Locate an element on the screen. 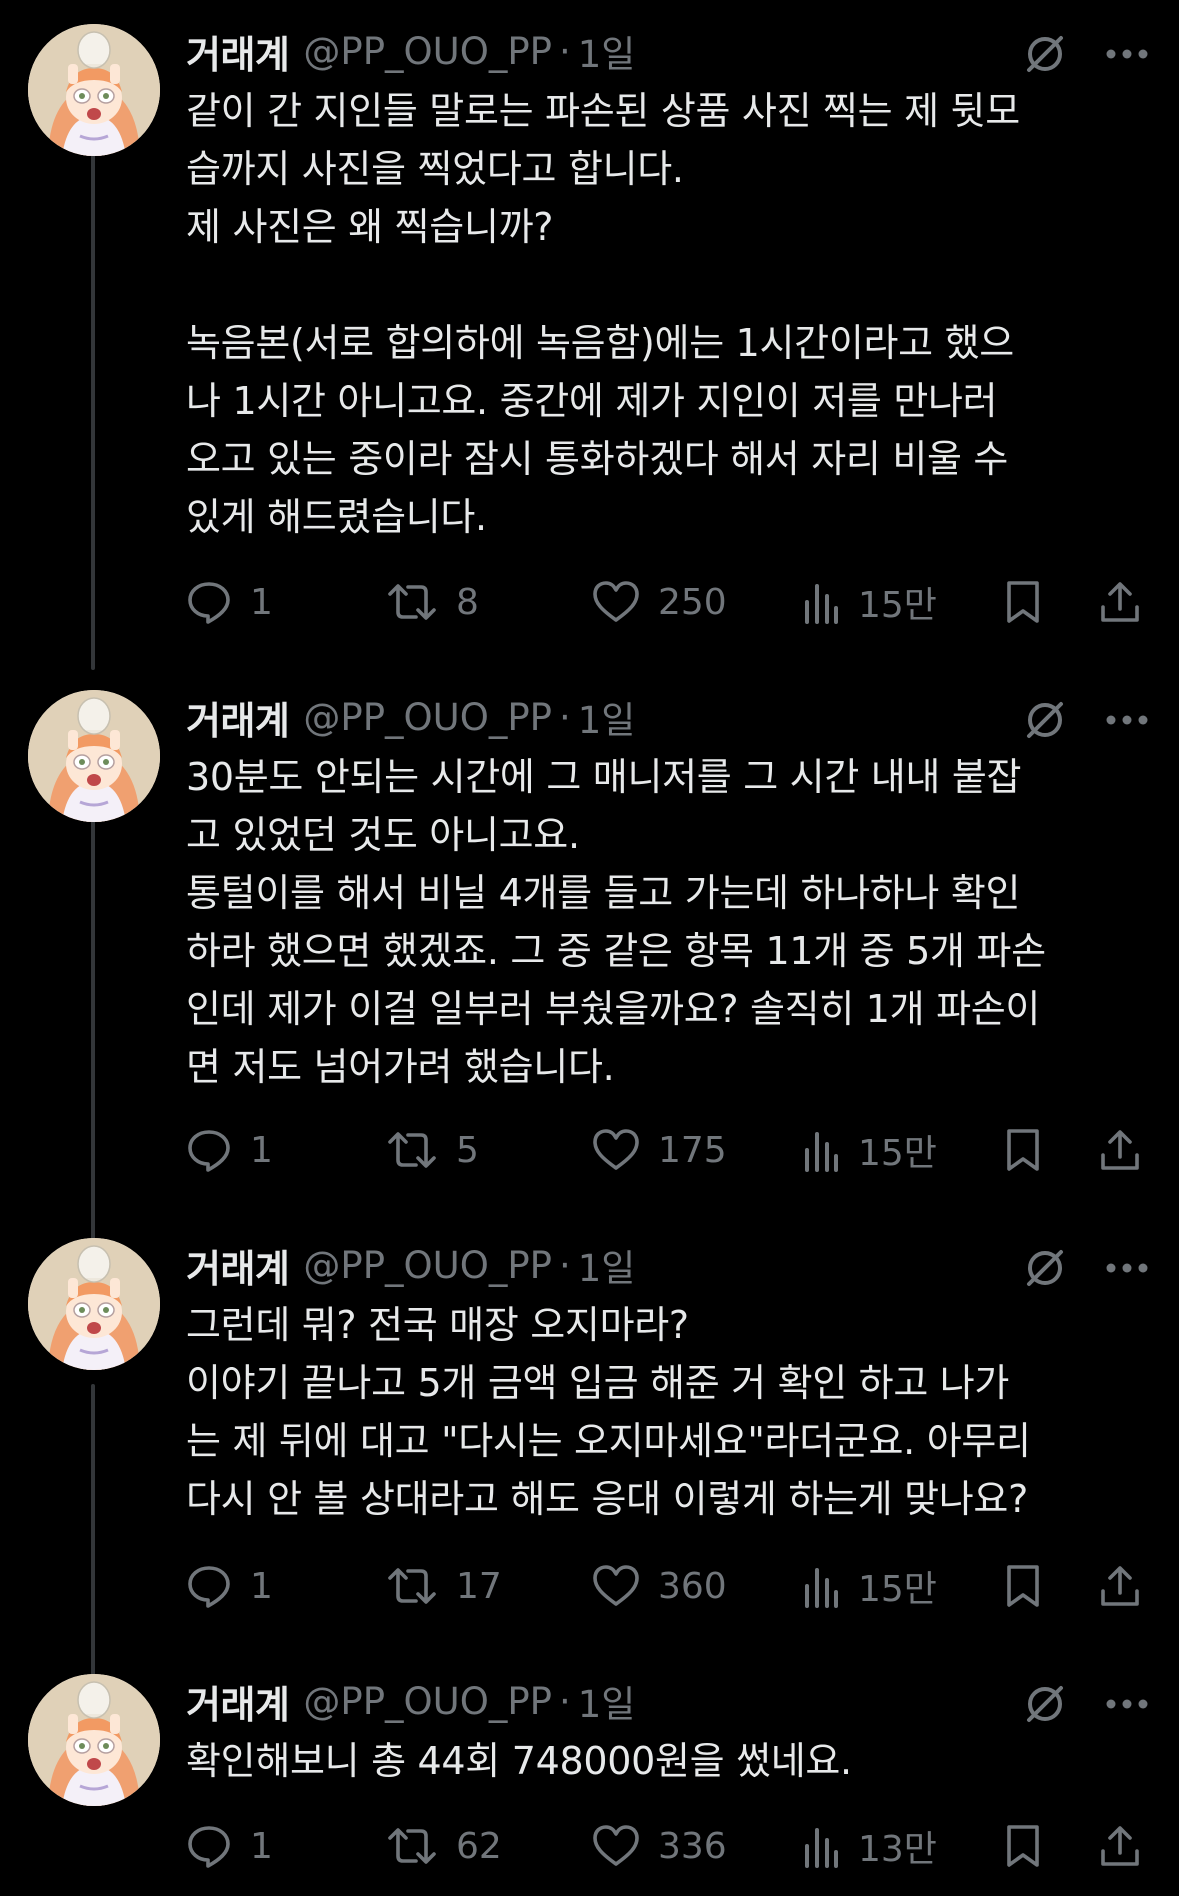 The image size is (1179, 1896). retweet-button: 8 is located at coordinates (432, 602).